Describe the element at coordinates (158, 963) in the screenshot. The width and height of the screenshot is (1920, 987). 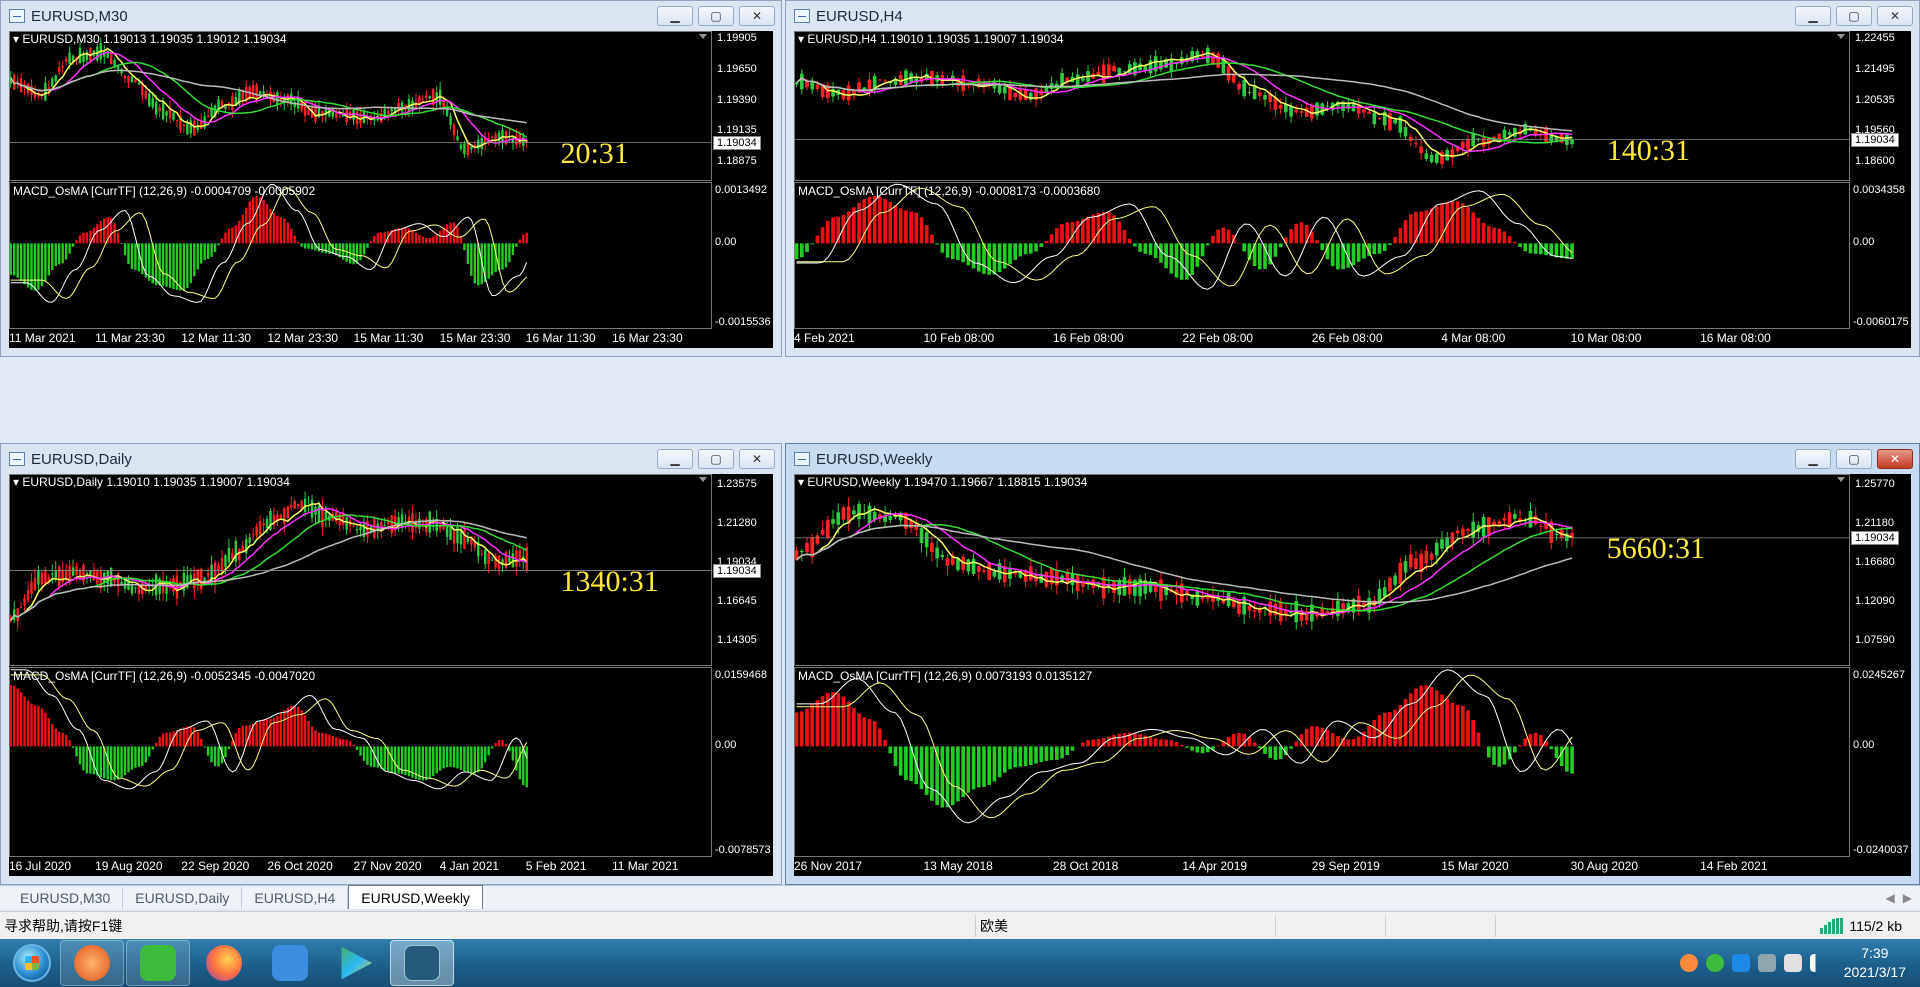
I see `taskbar-app-wechat` at that location.